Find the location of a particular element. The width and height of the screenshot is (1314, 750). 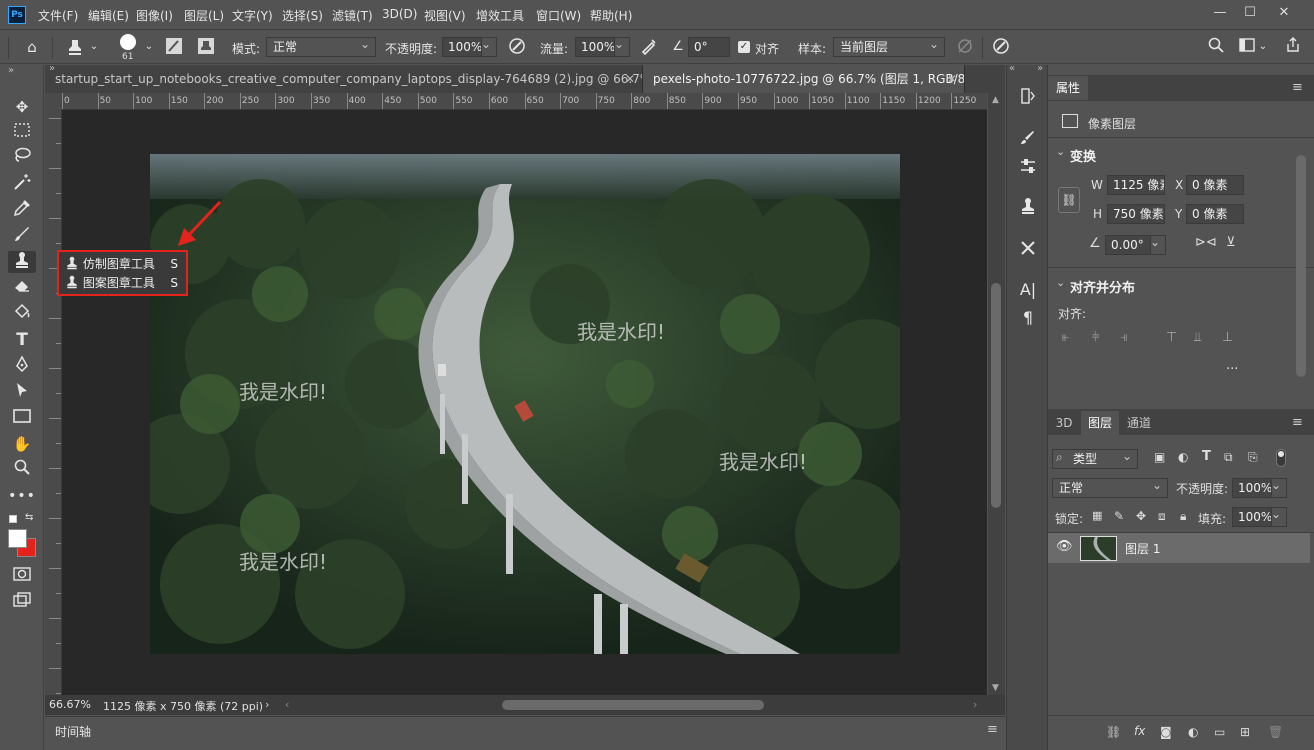

close-icon: ✕ is located at coordinates (952, 79).